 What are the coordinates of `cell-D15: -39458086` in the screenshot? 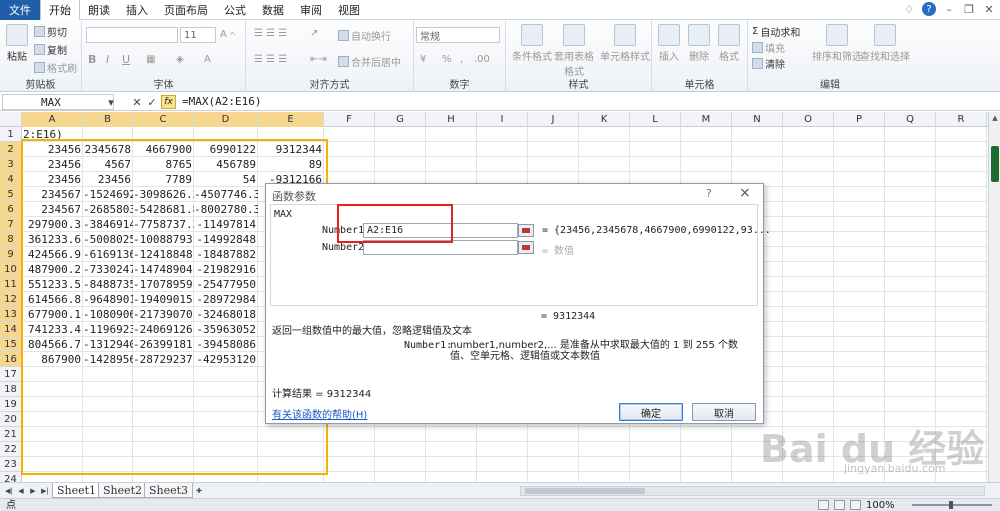 It's located at (226, 344).